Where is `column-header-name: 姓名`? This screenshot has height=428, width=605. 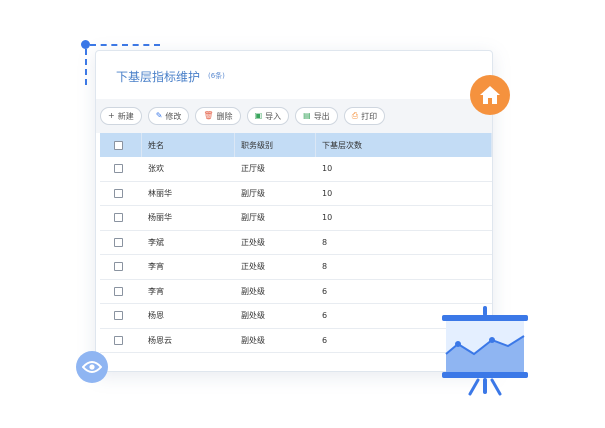
column-header-name: 姓名 is located at coordinates (188, 145).